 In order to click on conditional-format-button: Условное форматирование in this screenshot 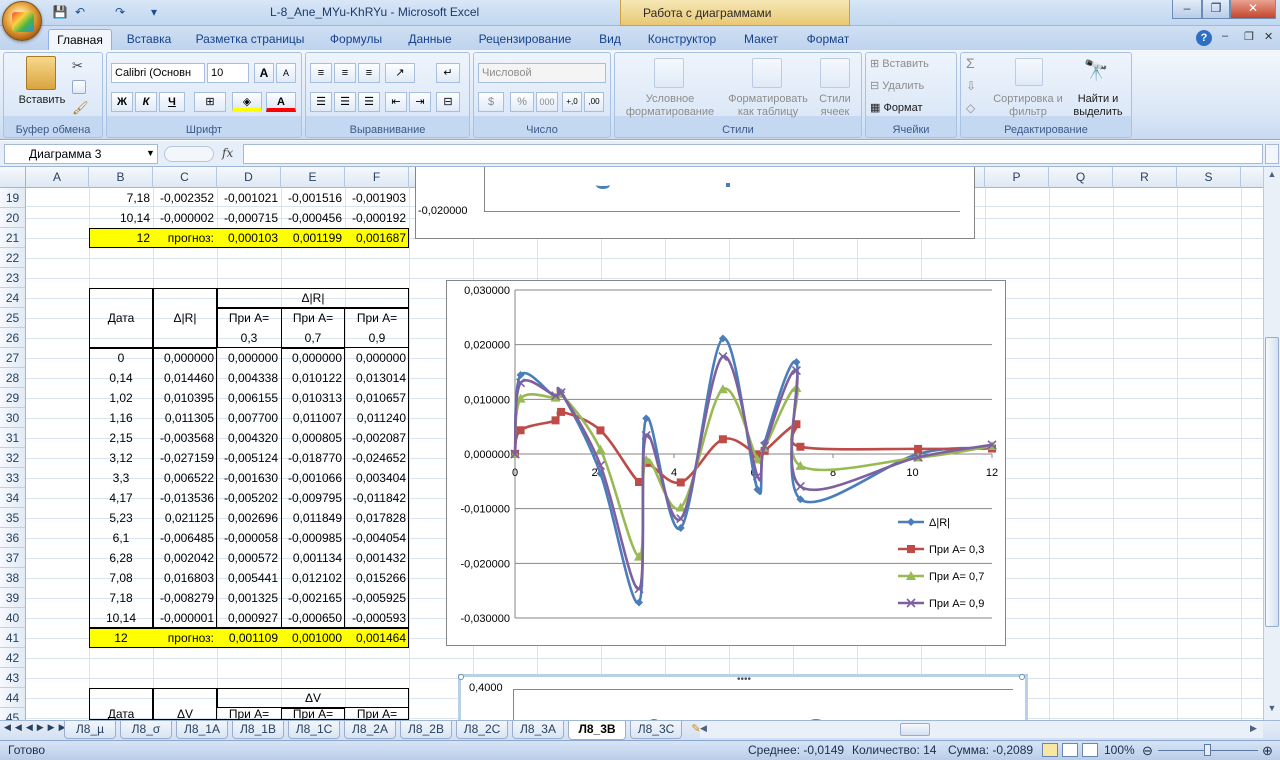, I will do `click(670, 106)`.